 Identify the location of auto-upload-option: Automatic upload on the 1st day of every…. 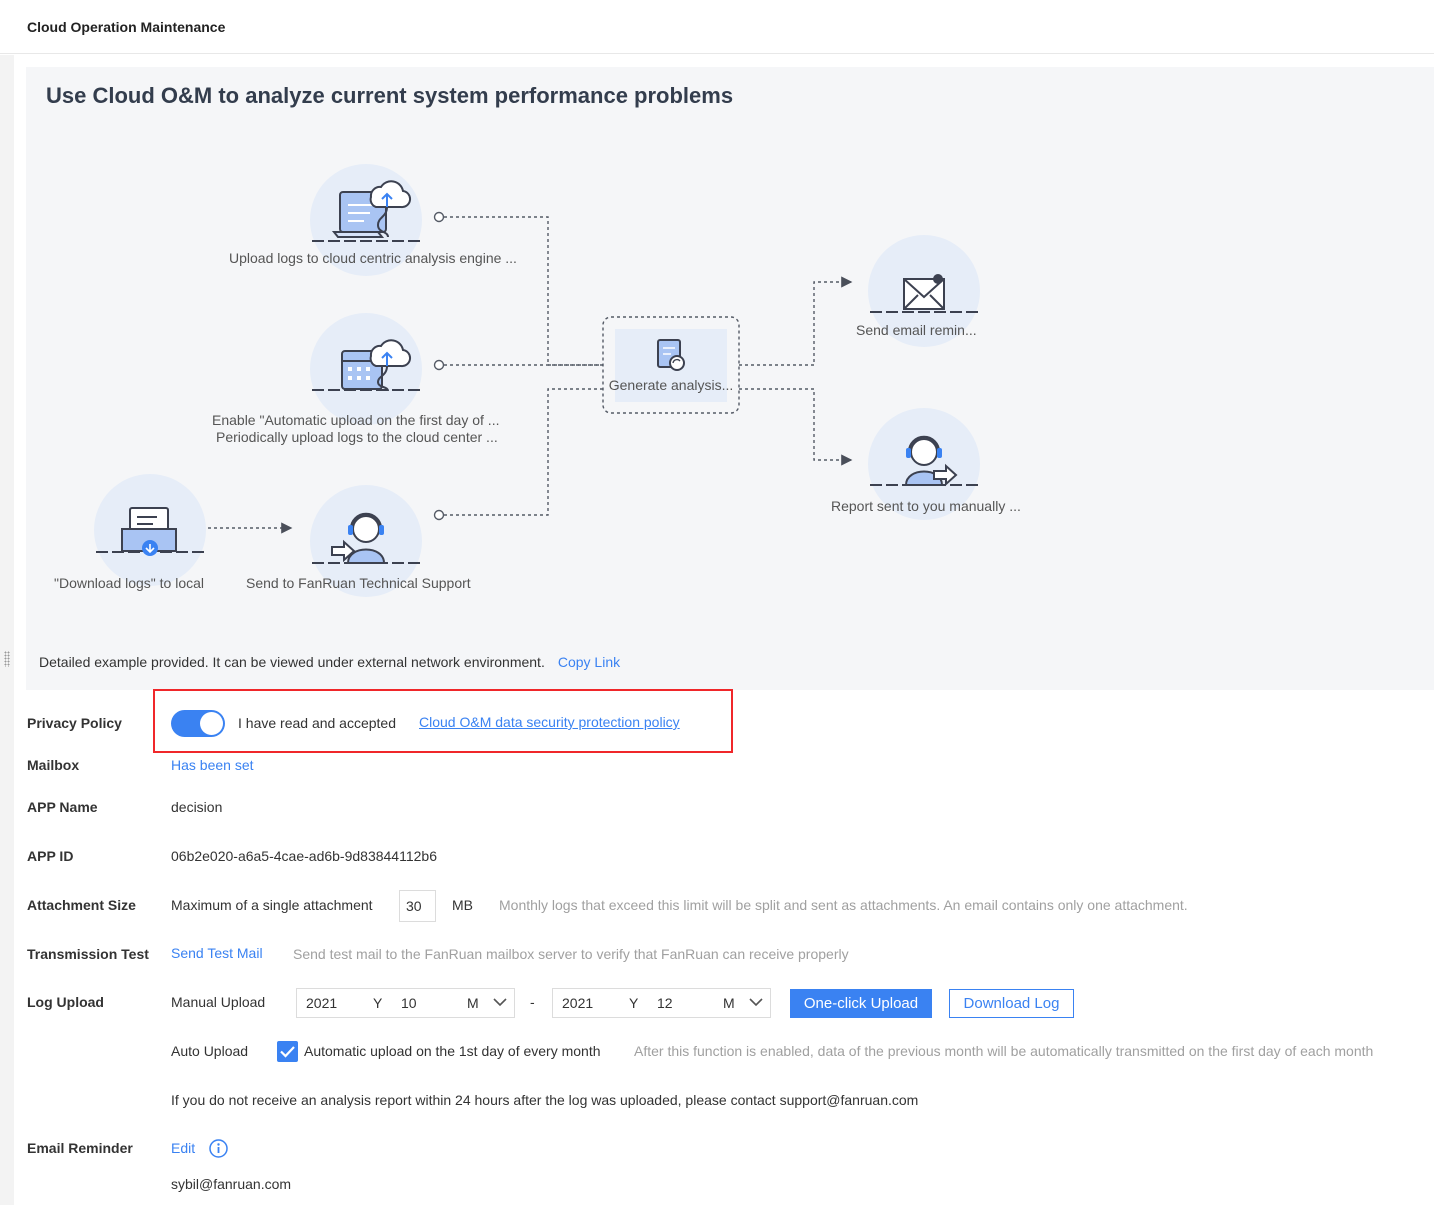
(452, 1051).